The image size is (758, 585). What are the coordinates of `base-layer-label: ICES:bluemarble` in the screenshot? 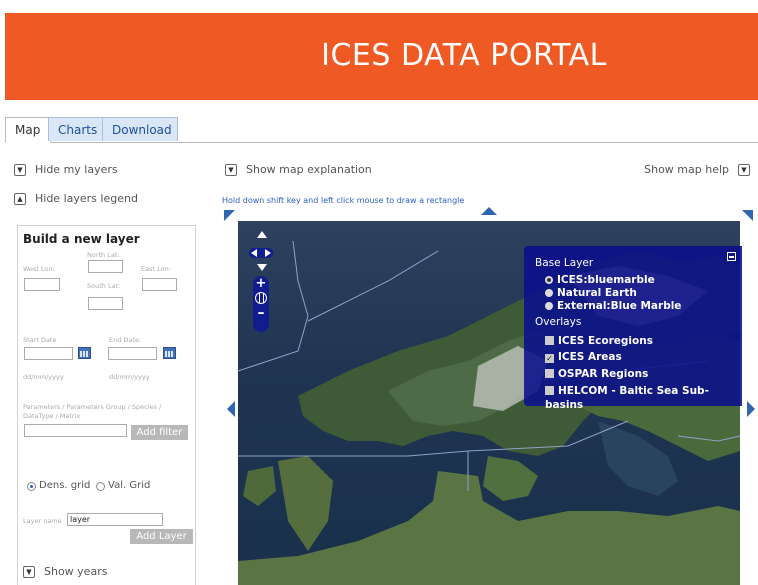 It's located at (606, 280).